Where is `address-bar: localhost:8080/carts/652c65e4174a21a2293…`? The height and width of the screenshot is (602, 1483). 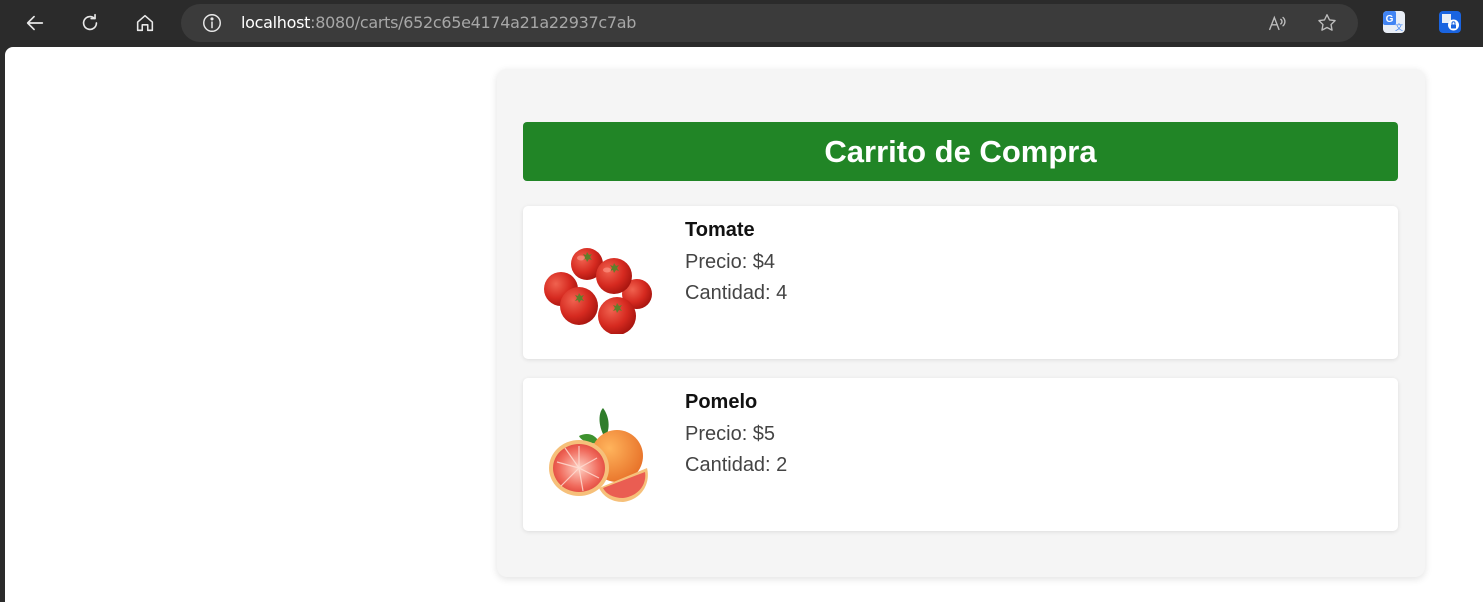 address-bar: localhost:8080/carts/652c65e4174a21a2293… is located at coordinates (769, 23).